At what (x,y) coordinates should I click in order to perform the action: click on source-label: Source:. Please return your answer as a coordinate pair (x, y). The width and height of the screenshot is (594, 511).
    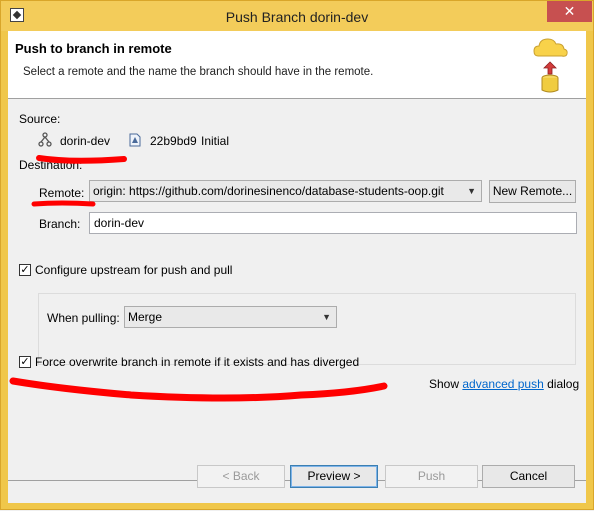
    Looking at the image, I should click on (40, 119).